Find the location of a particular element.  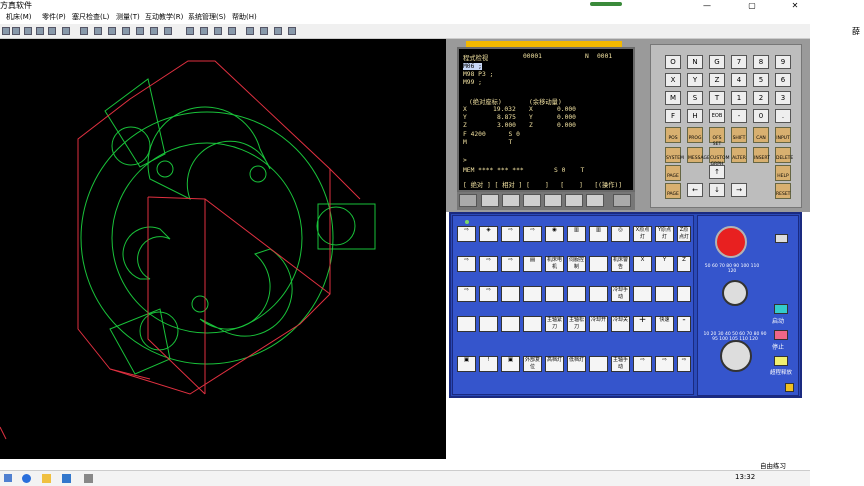

key-right-arrow: → is located at coordinates (739, 190).